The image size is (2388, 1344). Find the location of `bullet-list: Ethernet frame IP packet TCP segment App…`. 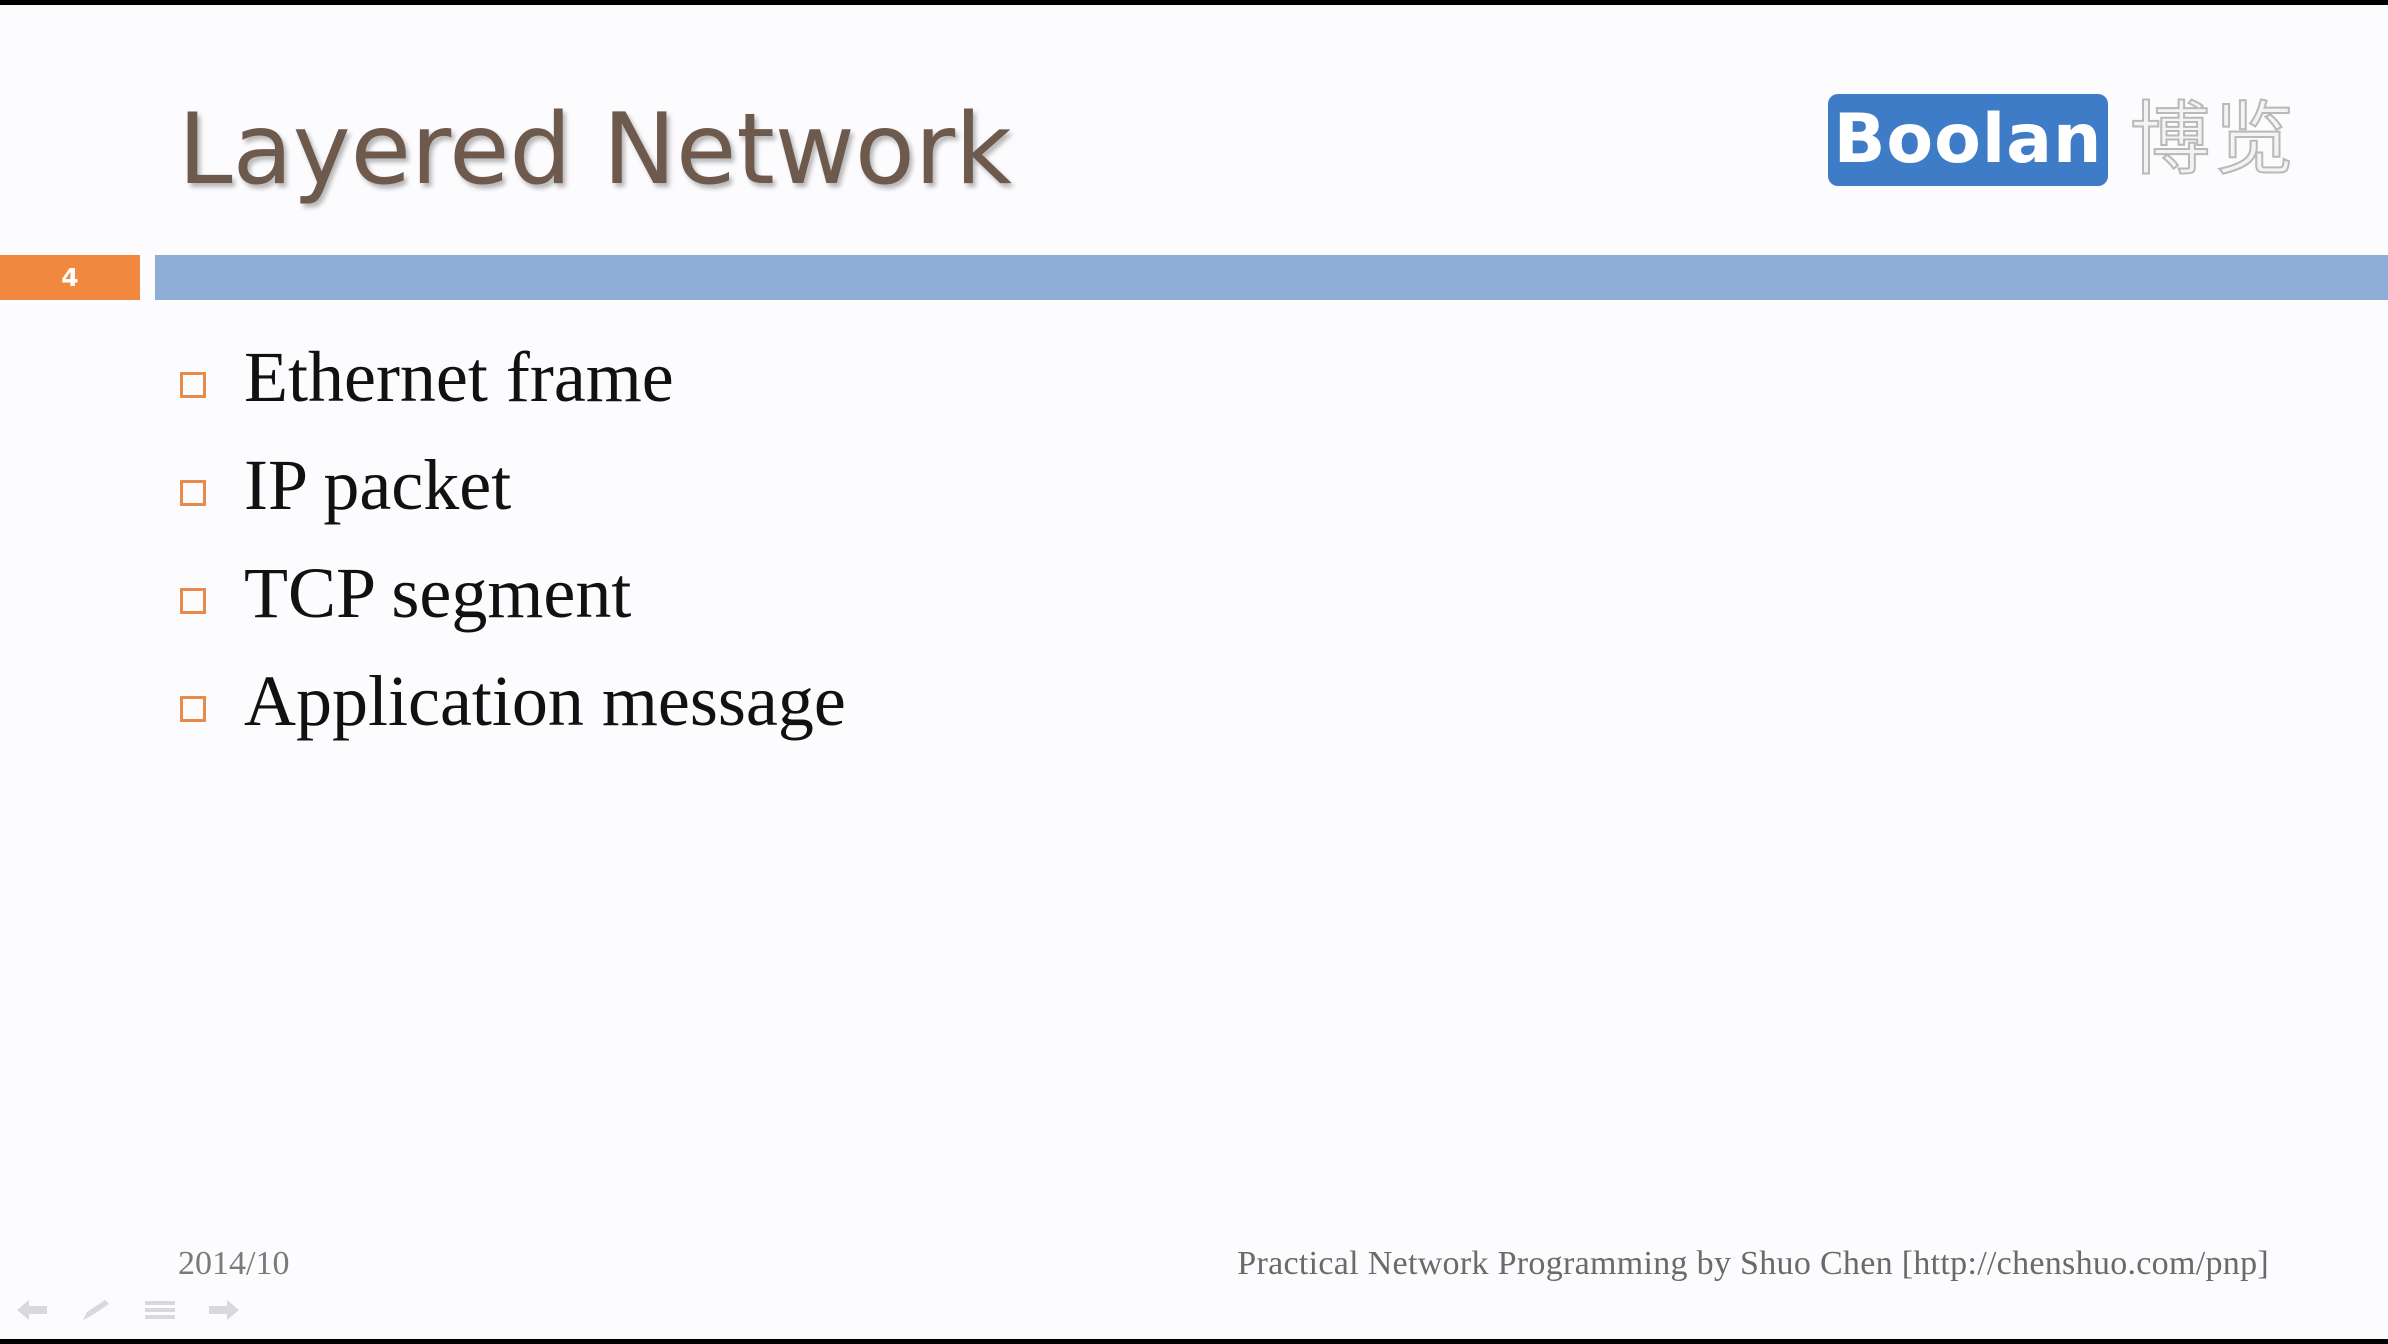

bullet-list: Ethernet frame IP packet TCP segment App… is located at coordinates (513, 539).